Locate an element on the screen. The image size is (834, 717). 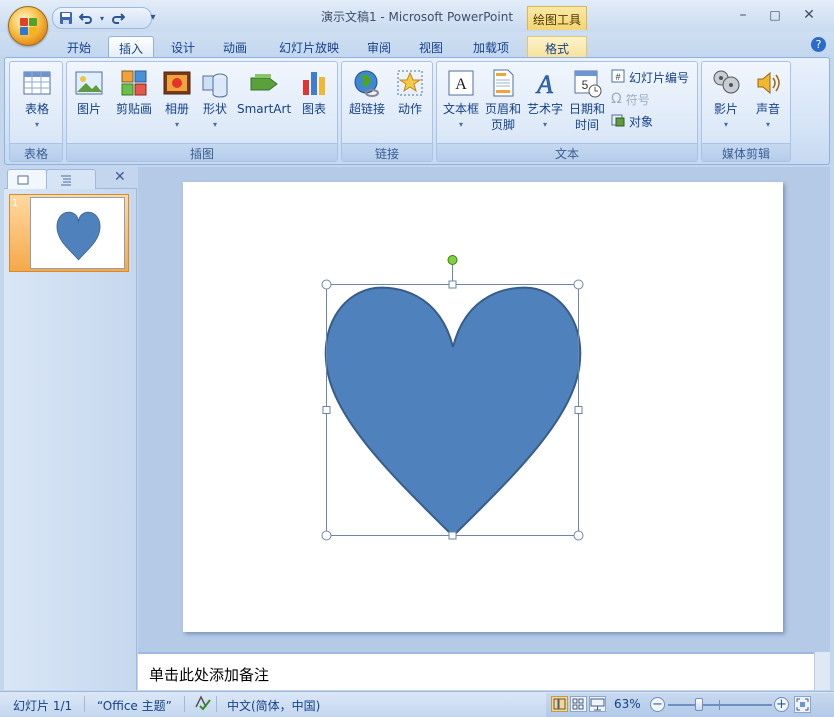
contextual-tab-group-label: 绘图工具 is located at coordinates (557, 18).